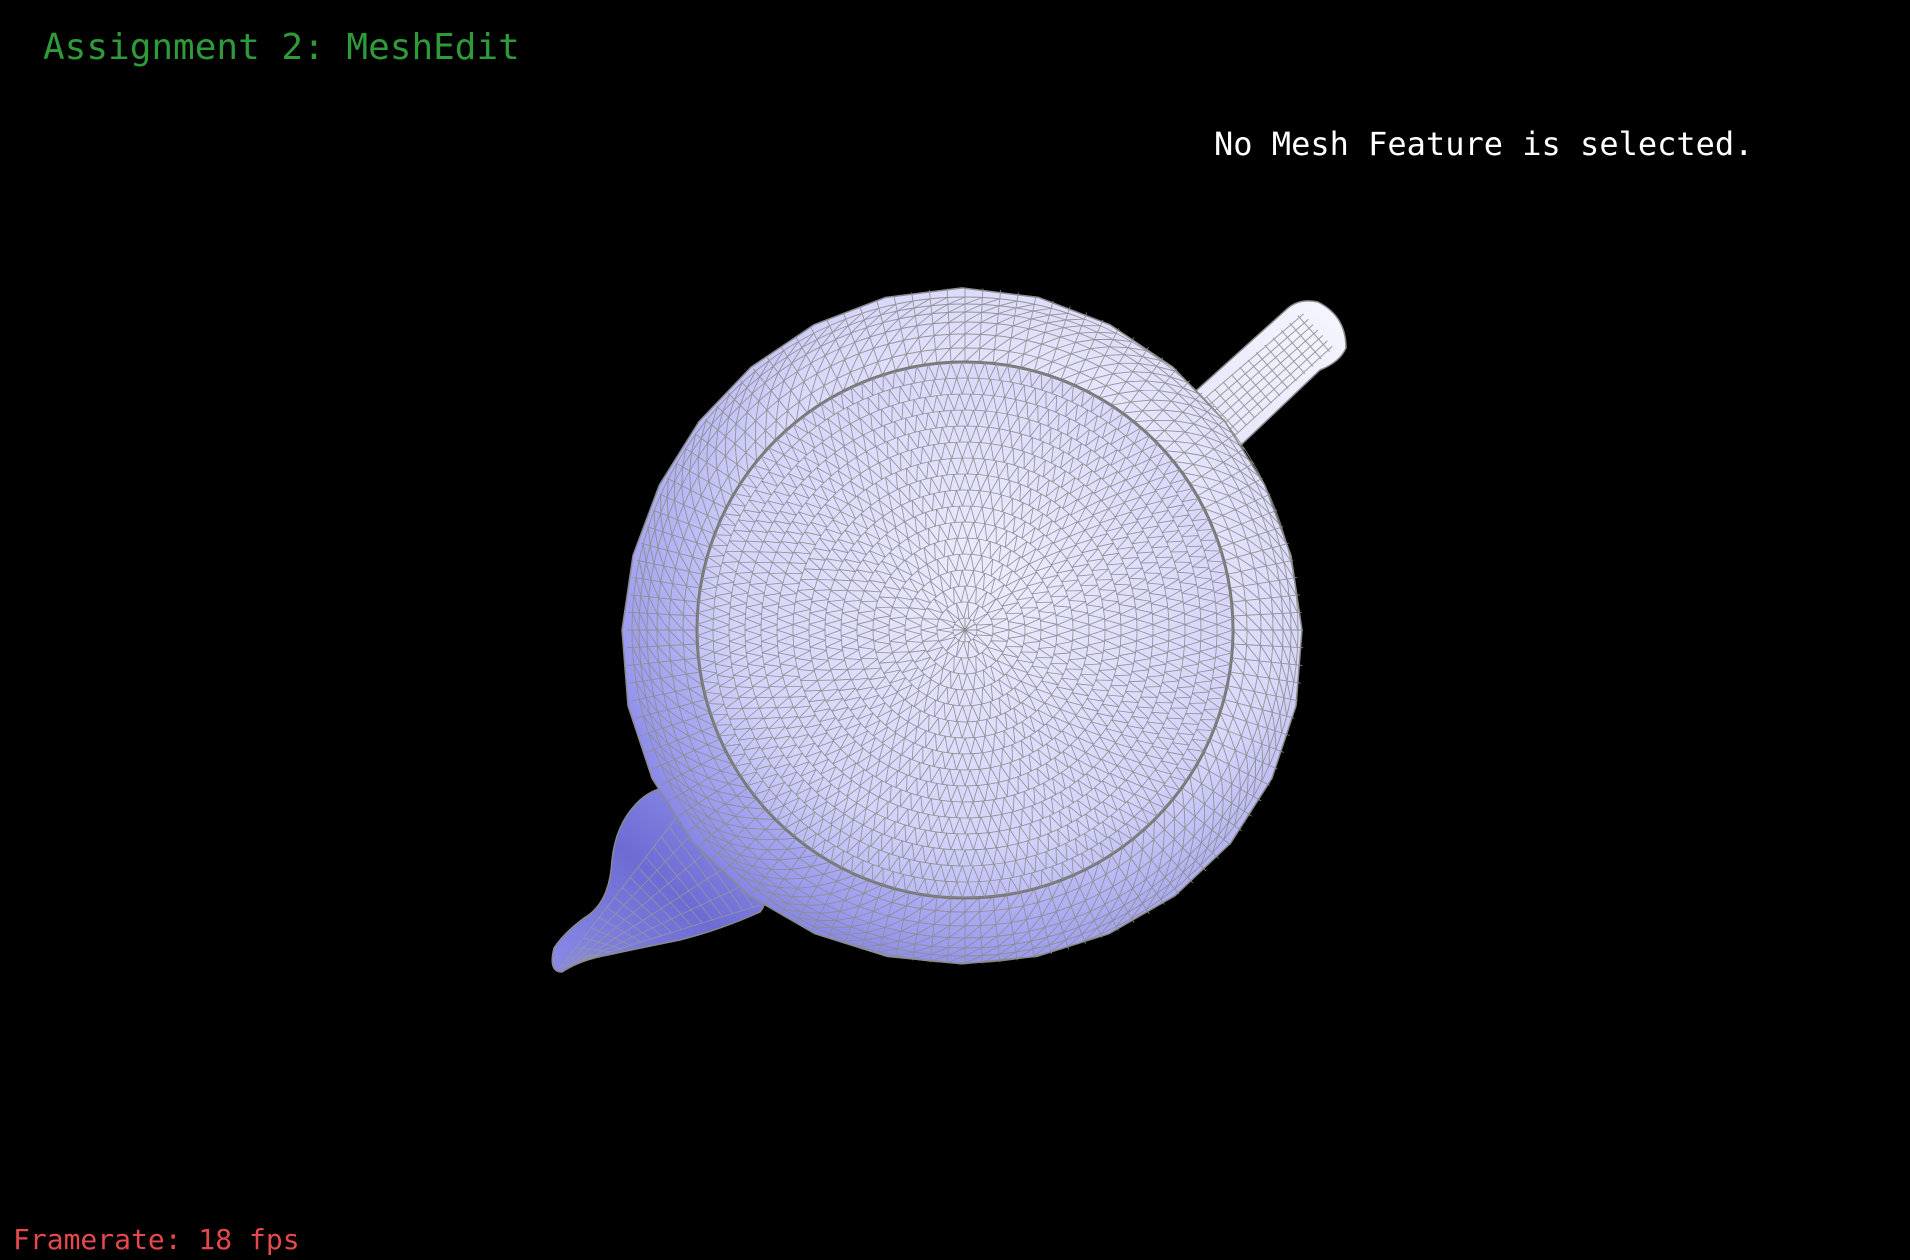 The image size is (1910, 1260). What do you see at coordinates (965, 630) in the screenshot?
I see `teapot-lid` at bounding box center [965, 630].